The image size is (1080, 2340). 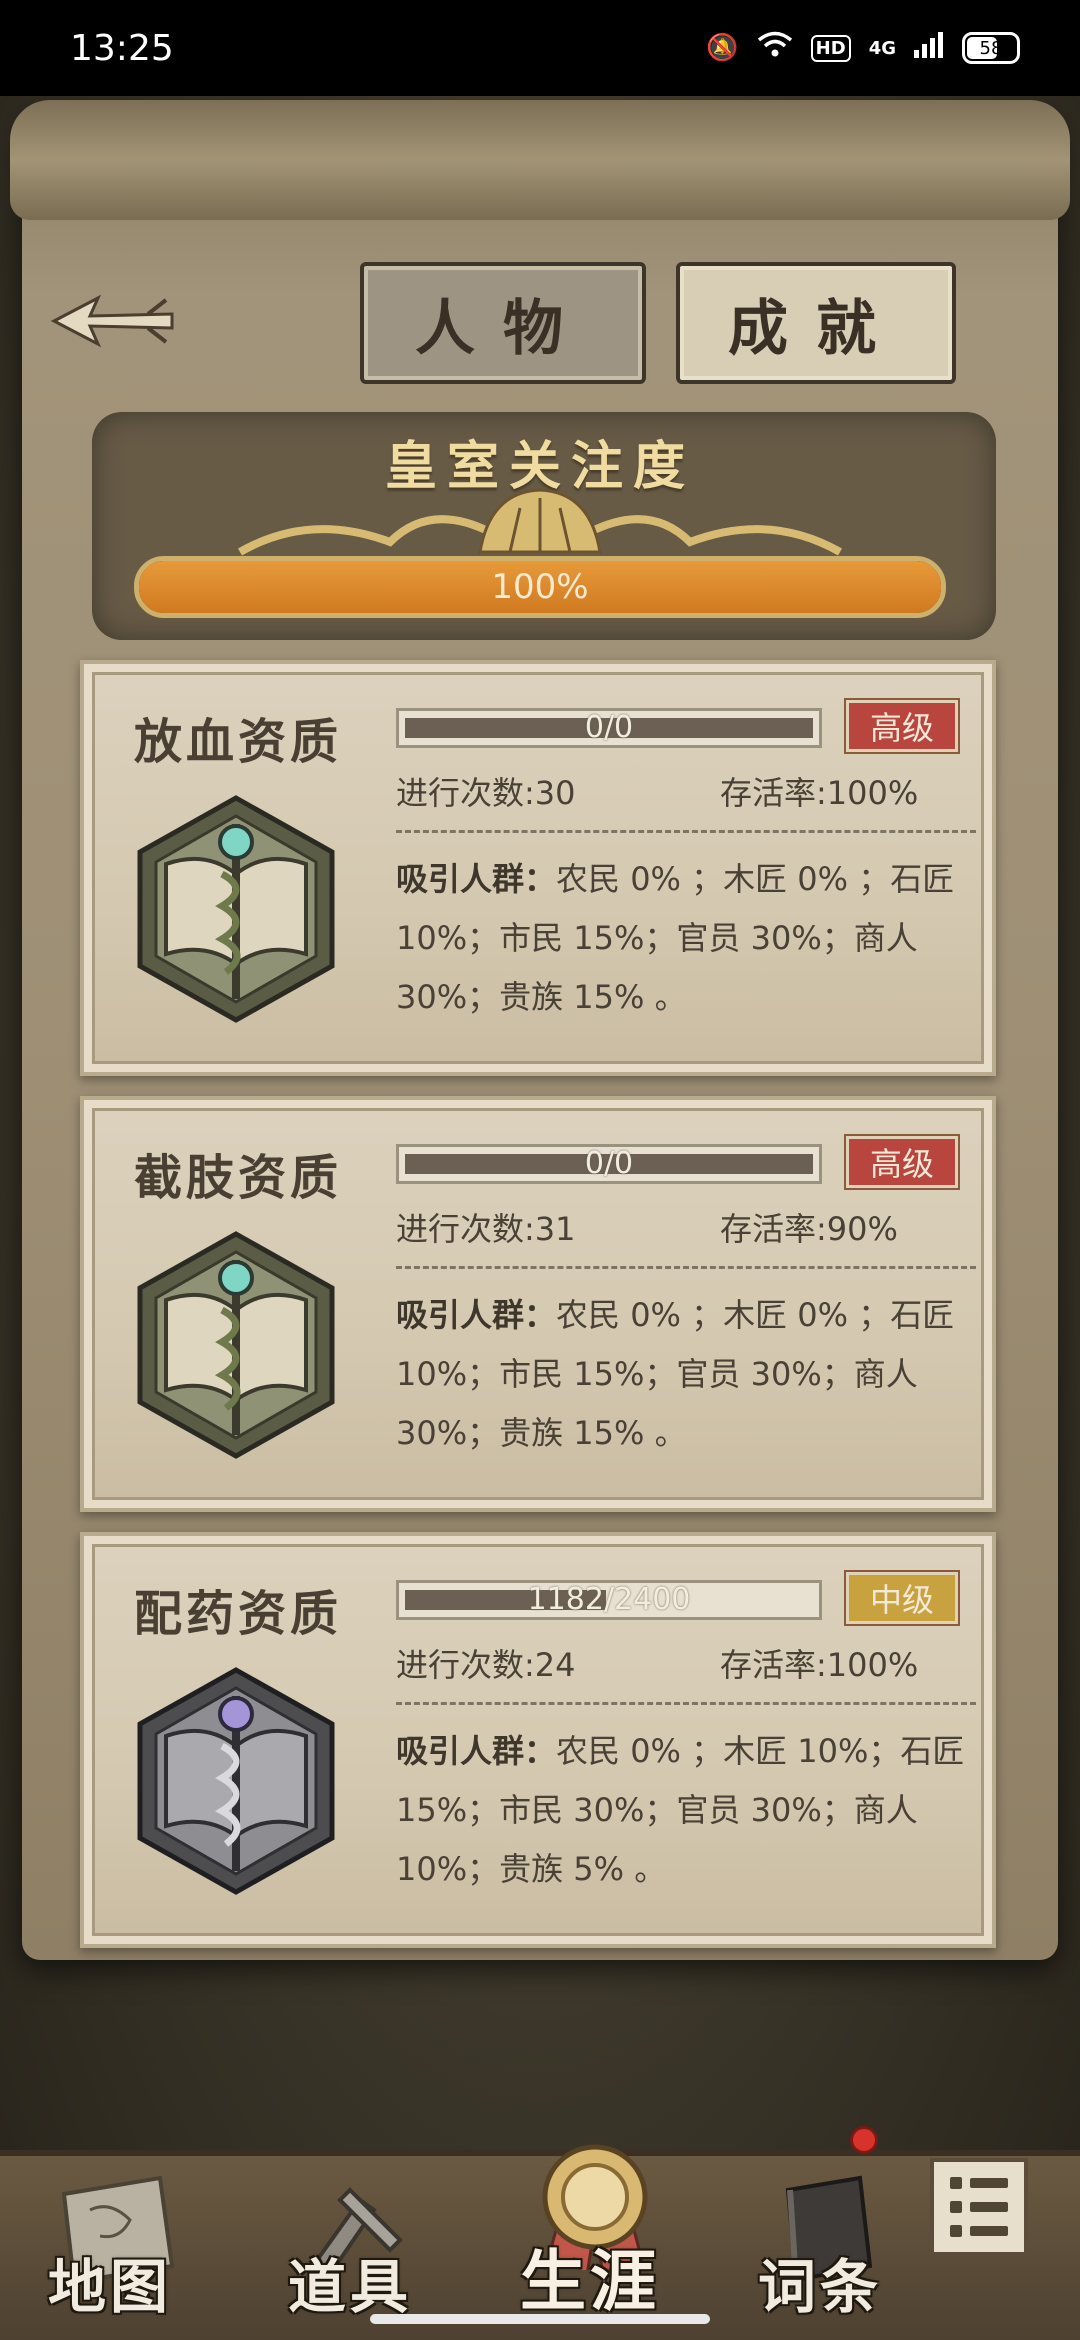 What do you see at coordinates (109, 2287) in the screenshot?
I see `nav-label: 地图` at bounding box center [109, 2287].